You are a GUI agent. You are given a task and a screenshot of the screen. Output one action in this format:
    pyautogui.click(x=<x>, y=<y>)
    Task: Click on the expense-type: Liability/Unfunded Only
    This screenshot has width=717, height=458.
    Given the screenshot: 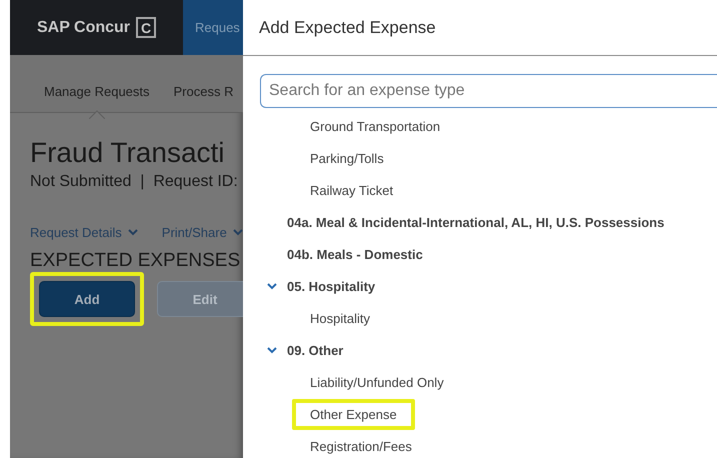 What is the action you would take?
    pyautogui.click(x=377, y=382)
    